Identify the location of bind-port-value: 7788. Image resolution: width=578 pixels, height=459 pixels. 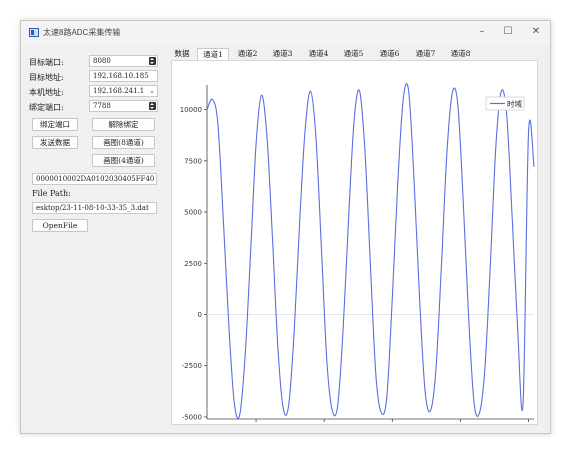
(102, 106).